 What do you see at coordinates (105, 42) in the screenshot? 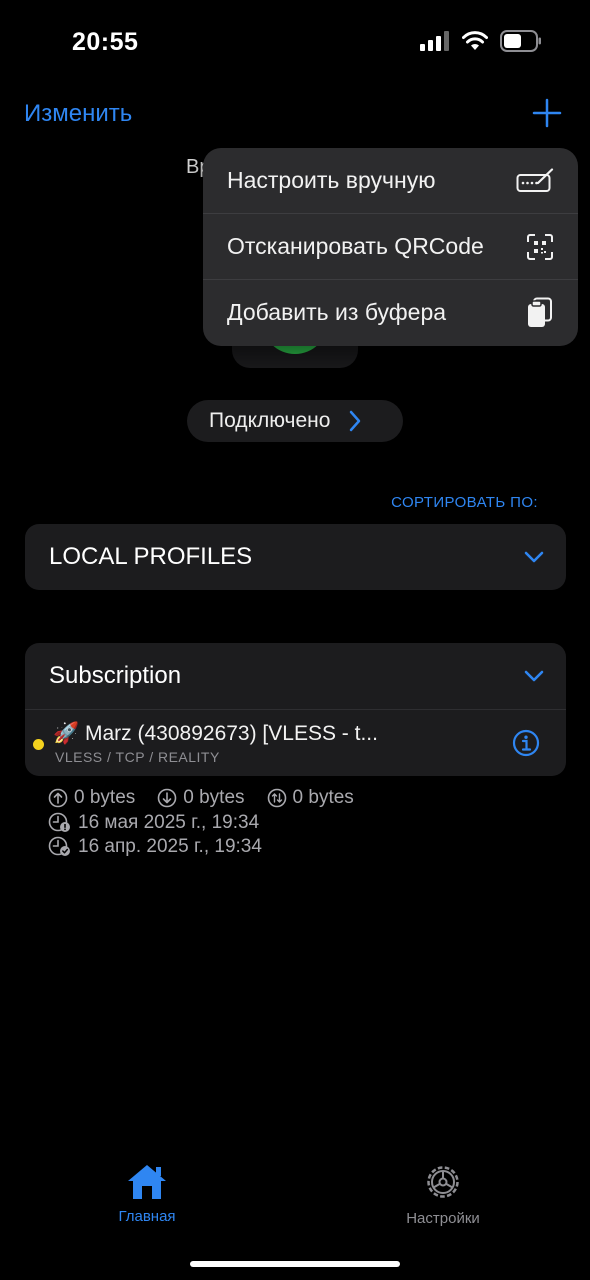
I see `status-time: 20:55` at bounding box center [105, 42].